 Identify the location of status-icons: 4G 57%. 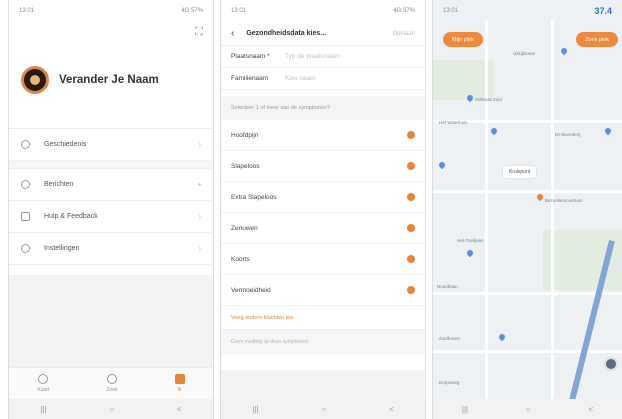
(404, 11).